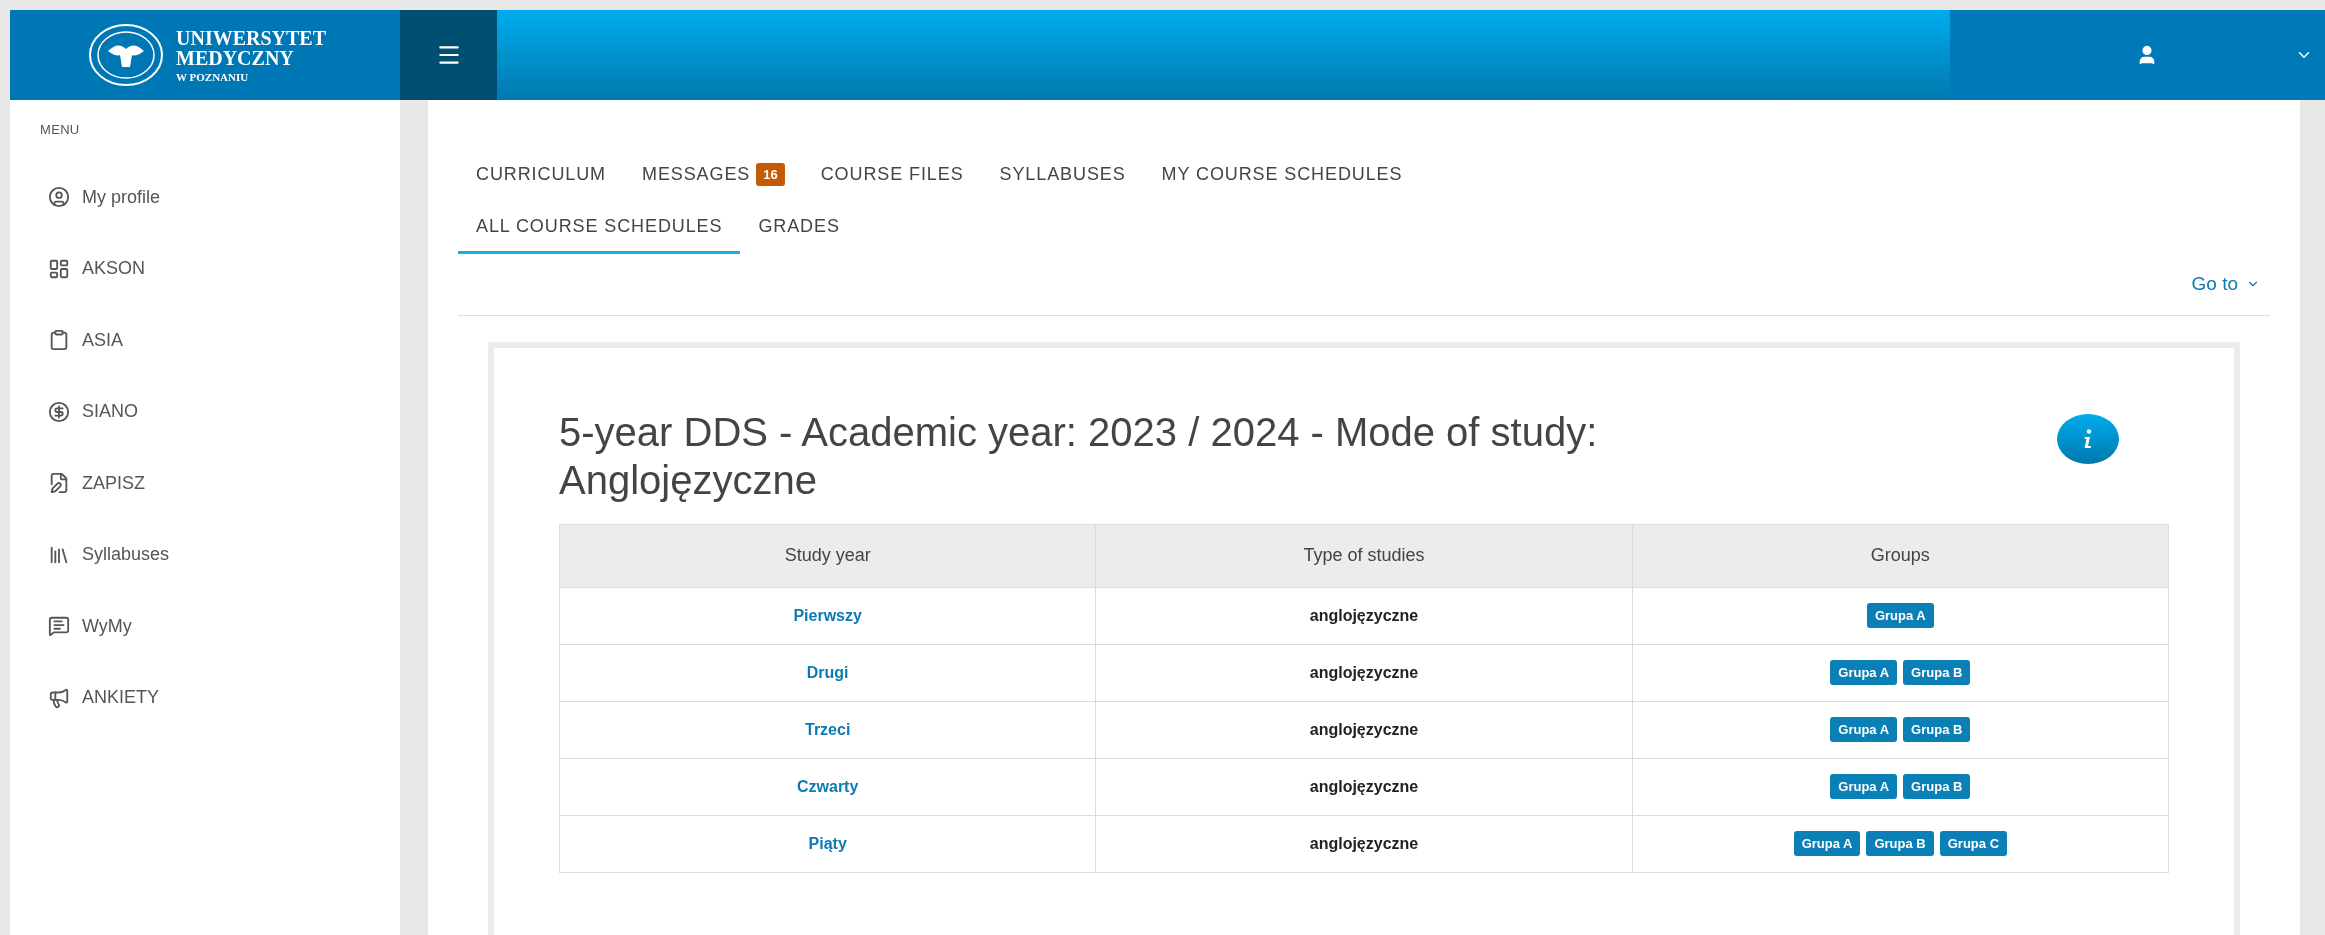 The height and width of the screenshot is (935, 2325). What do you see at coordinates (1973, 843) in the screenshot?
I see `group-tag: Grupa C` at bounding box center [1973, 843].